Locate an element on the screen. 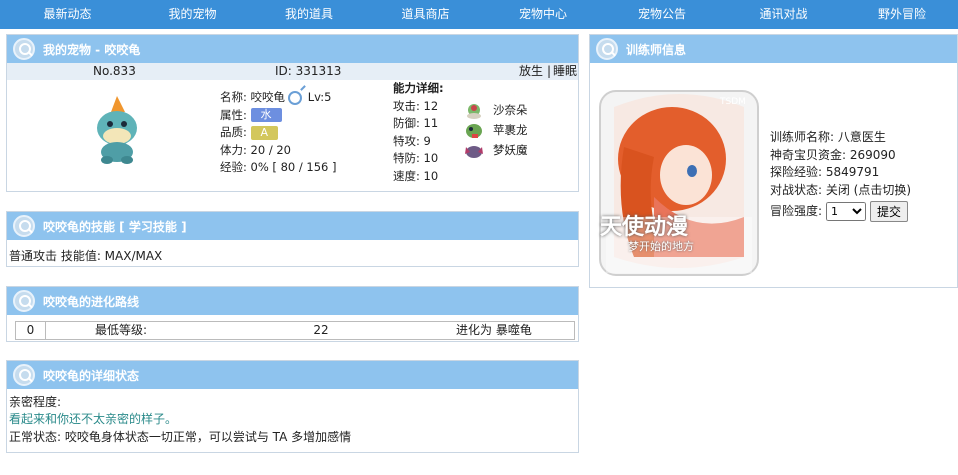 This screenshot has width=958, height=475. status-panel-title: 咬咬龟的详细状态 is located at coordinates (91, 375).